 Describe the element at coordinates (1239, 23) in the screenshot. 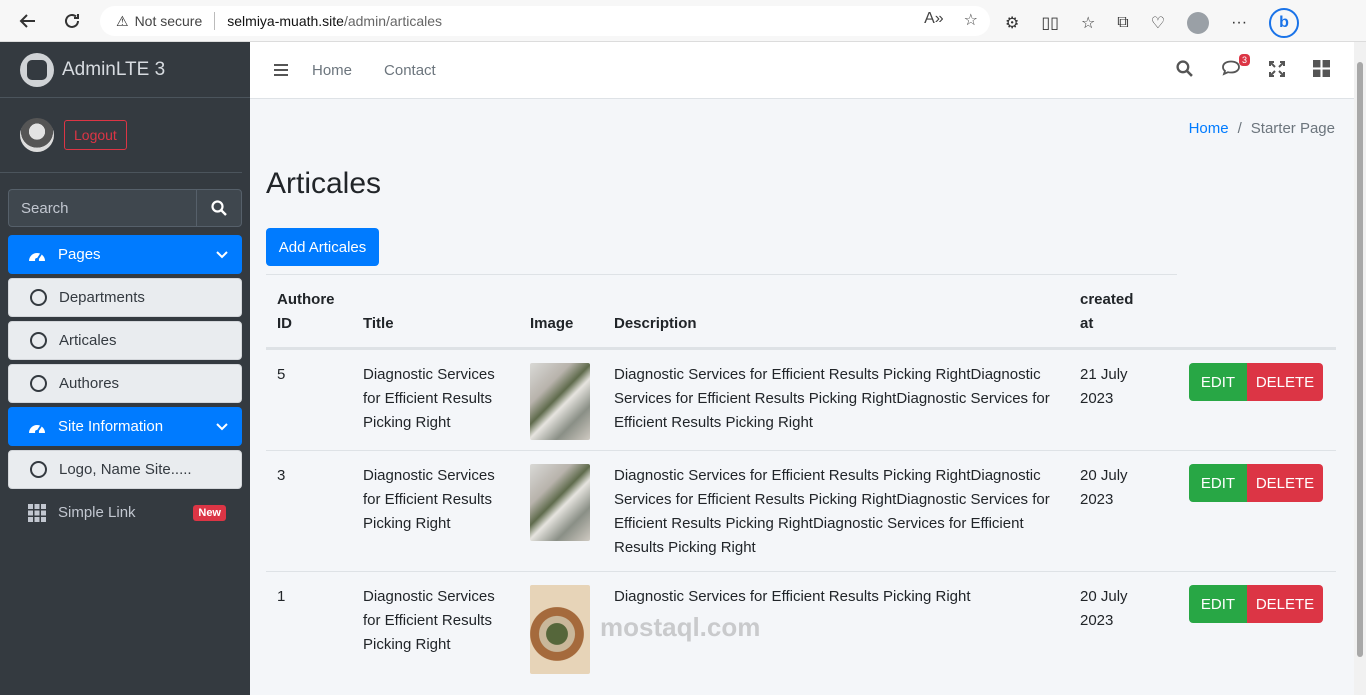

I see `more-menu-icon: ···` at that location.